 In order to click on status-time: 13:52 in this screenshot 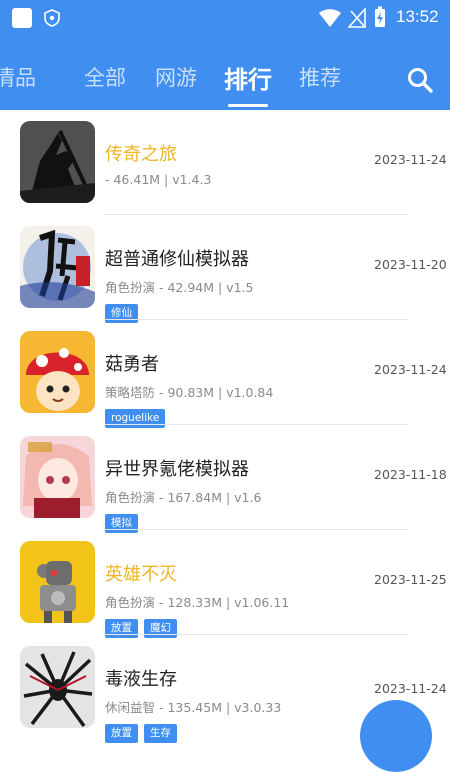, I will do `click(417, 16)`.